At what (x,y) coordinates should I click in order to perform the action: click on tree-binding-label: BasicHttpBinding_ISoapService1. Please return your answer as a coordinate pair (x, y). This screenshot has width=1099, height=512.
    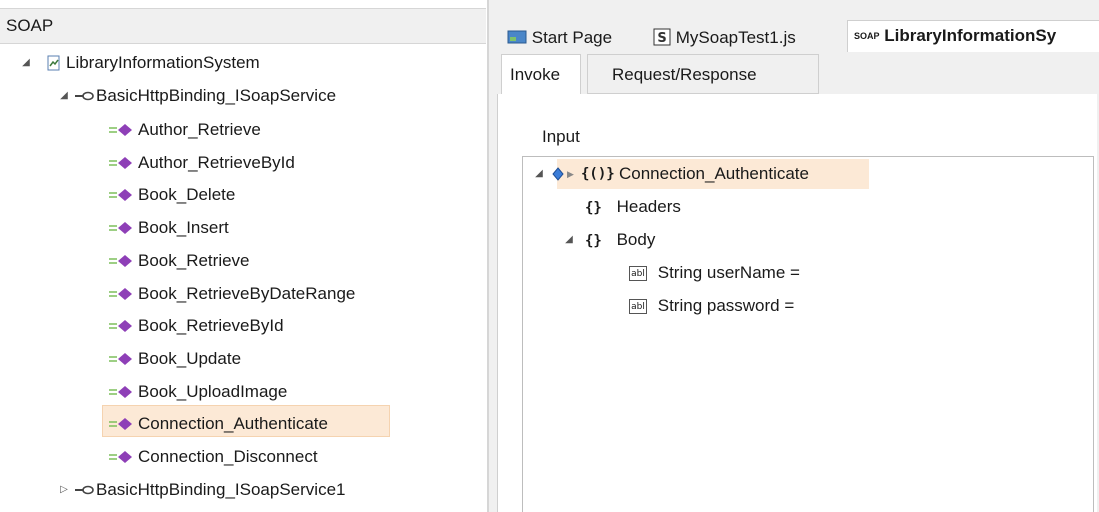
    Looking at the image, I should click on (221, 489).